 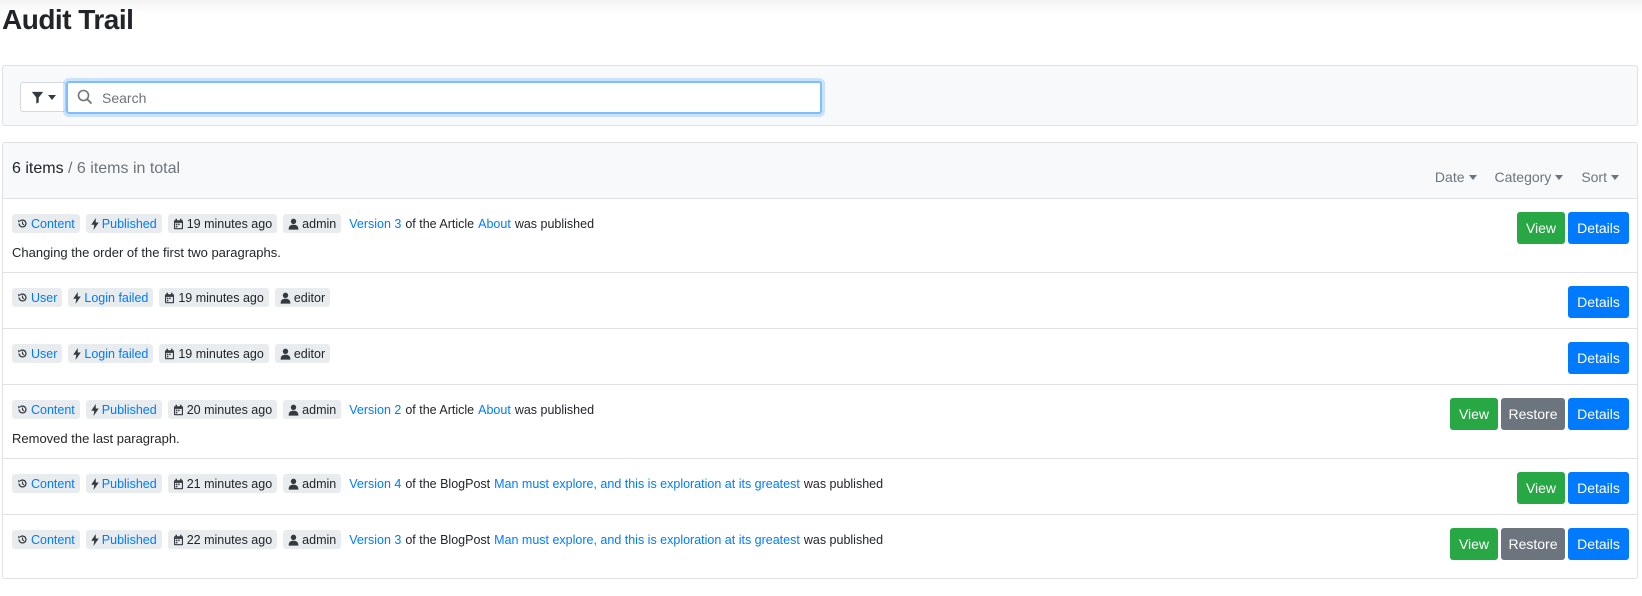 I want to click on version-link: Version 2, so click(x=375, y=410).